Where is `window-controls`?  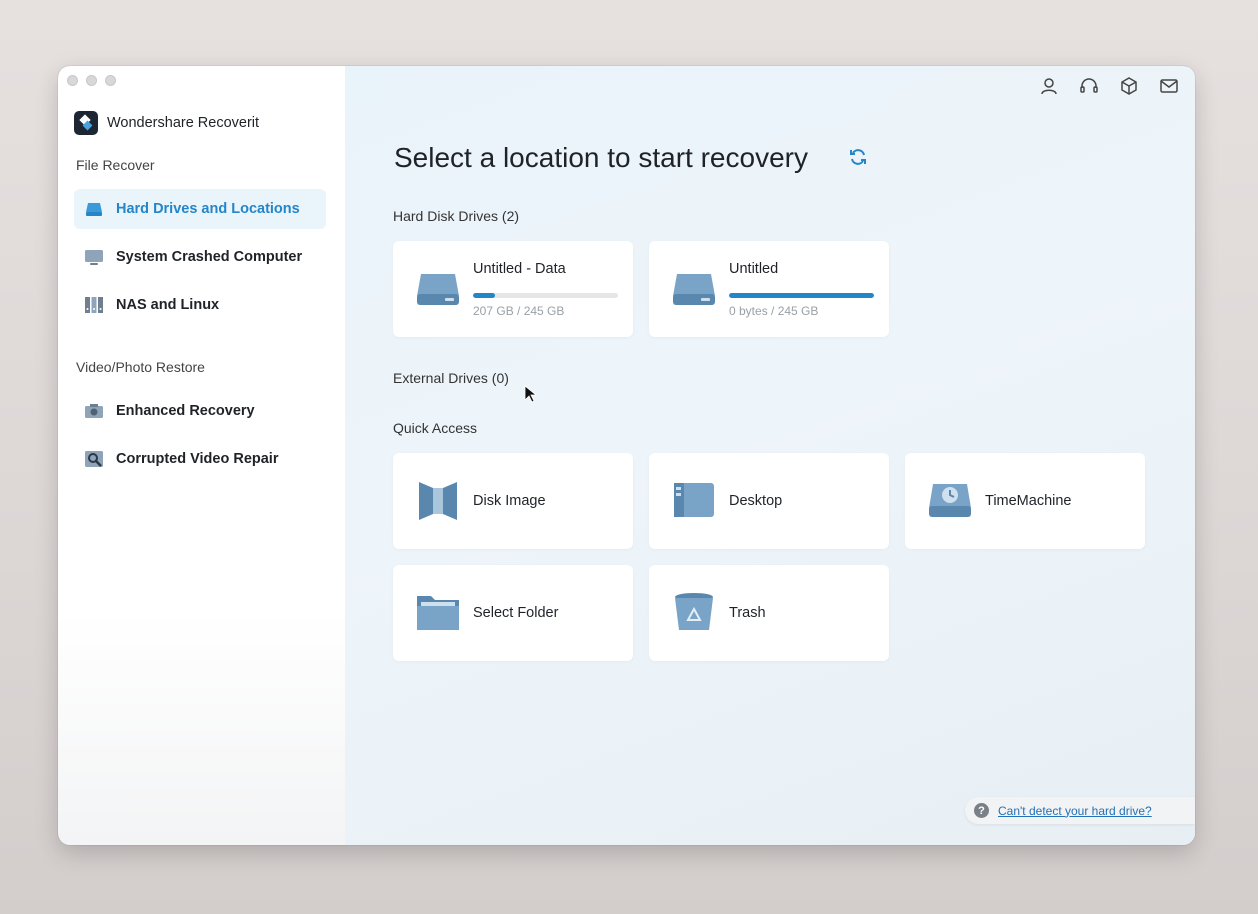
window-controls is located at coordinates (91, 80).